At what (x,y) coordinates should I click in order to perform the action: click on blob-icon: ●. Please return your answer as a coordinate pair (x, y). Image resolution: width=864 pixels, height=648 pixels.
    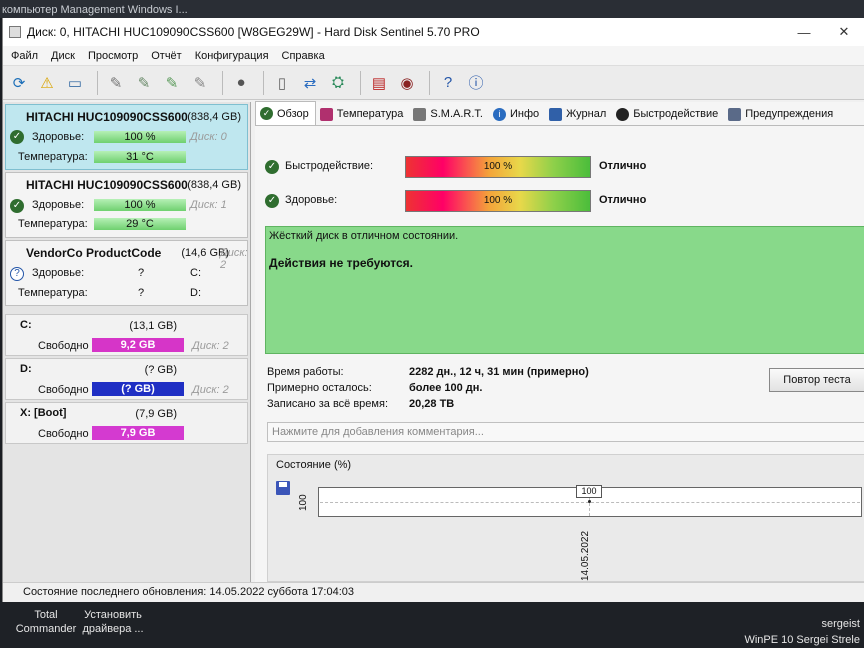
    Looking at the image, I should click on (241, 83).